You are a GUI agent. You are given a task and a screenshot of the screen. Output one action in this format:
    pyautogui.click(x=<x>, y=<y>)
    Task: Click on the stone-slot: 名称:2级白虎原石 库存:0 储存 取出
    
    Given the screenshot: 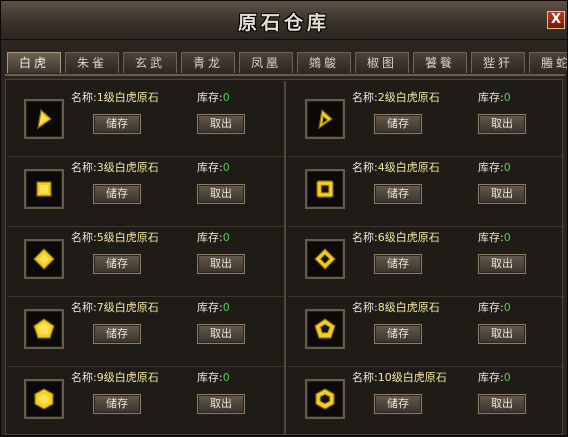 What is the action you would take?
    pyautogui.click(x=426, y=122)
    